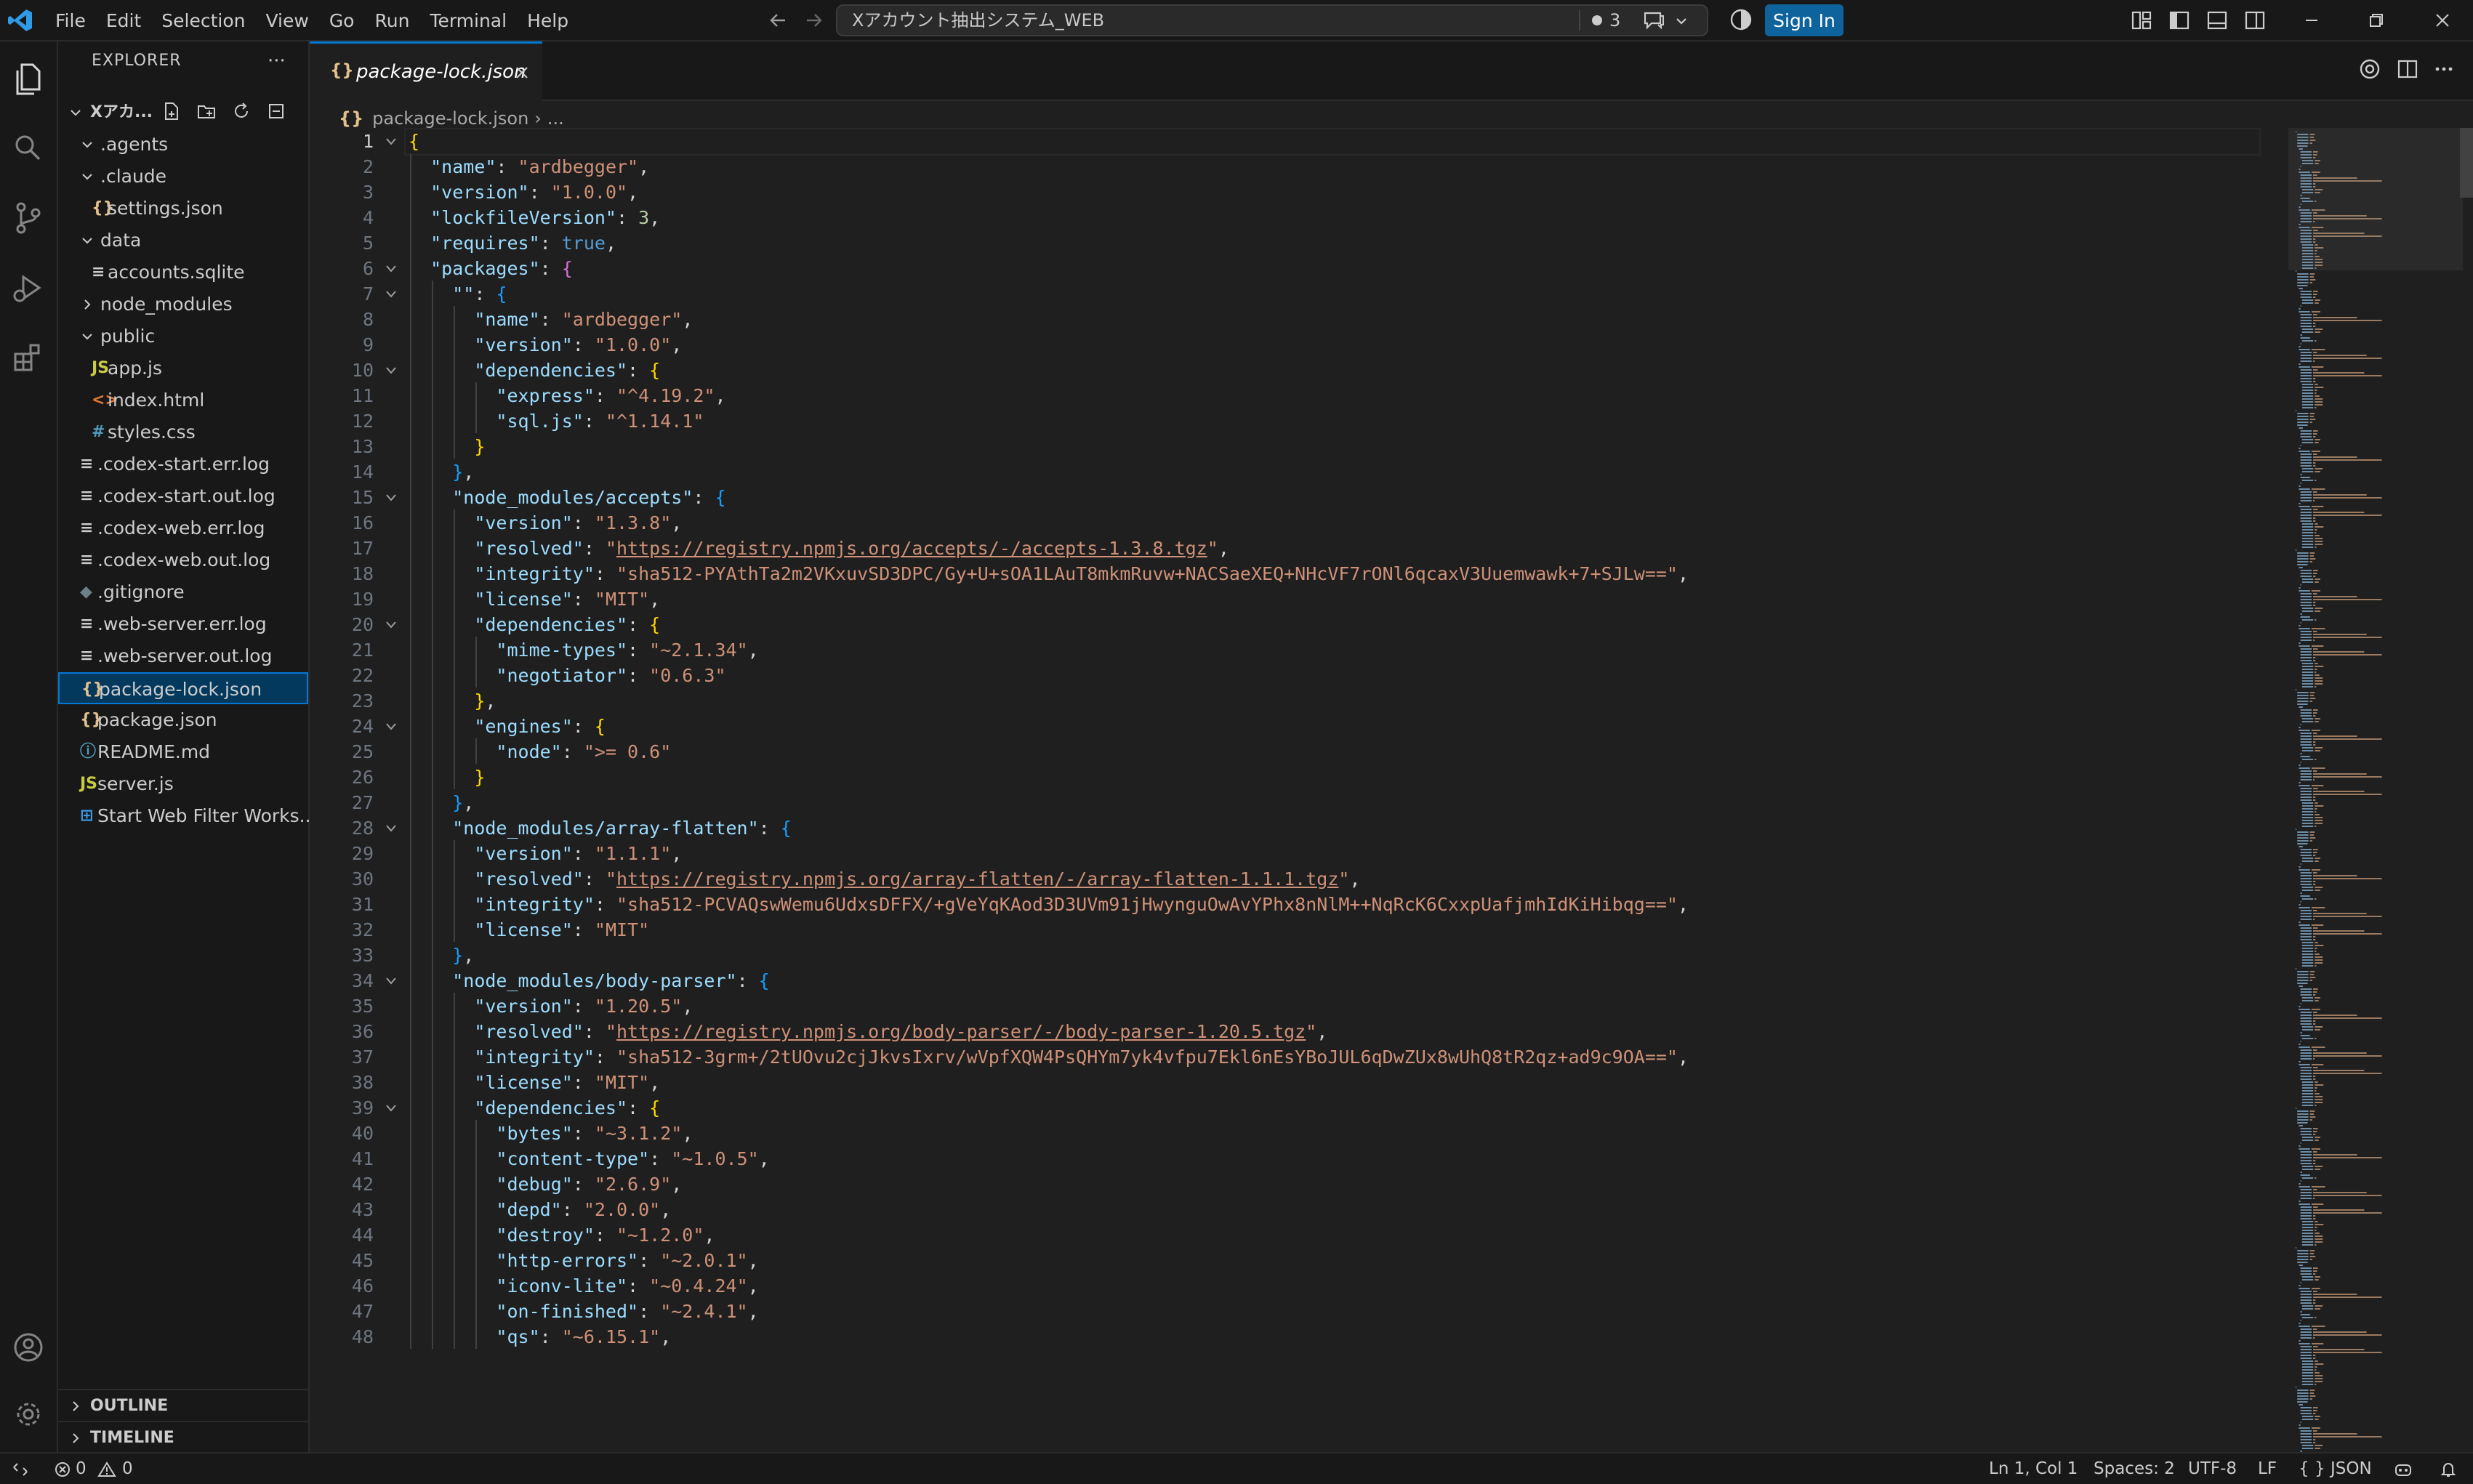 Image resolution: width=2473 pixels, height=1484 pixels. What do you see at coordinates (28, 358) in the screenshot?
I see `extensions-icon` at bounding box center [28, 358].